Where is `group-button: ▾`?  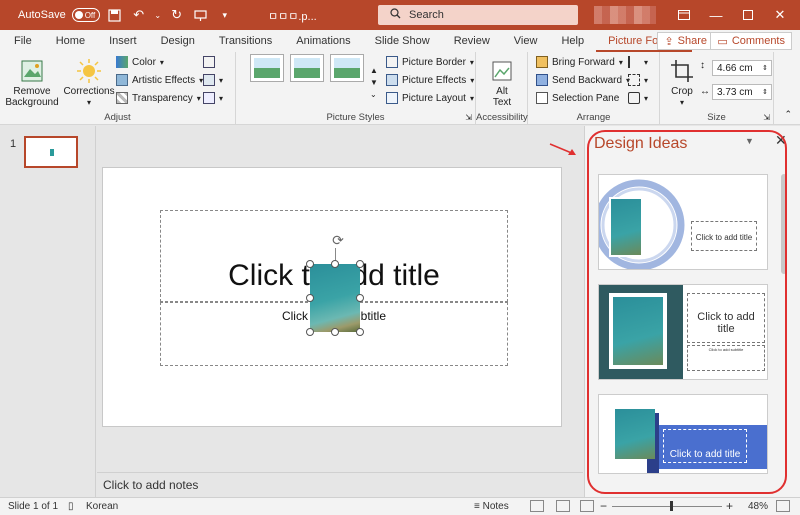
group-button: ▾ is located at coordinates (638, 80).